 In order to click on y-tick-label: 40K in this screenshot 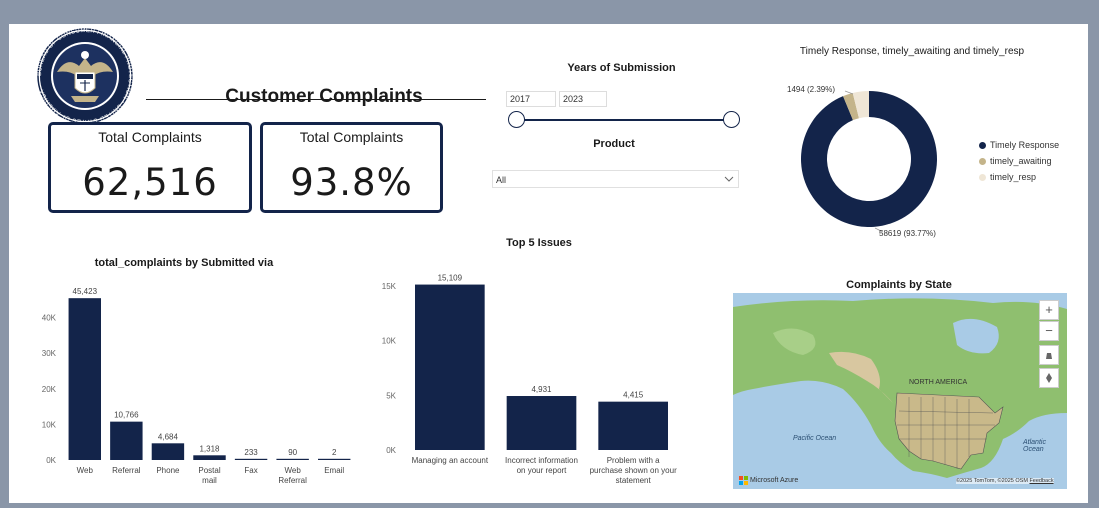, I will do `click(49, 318)`.